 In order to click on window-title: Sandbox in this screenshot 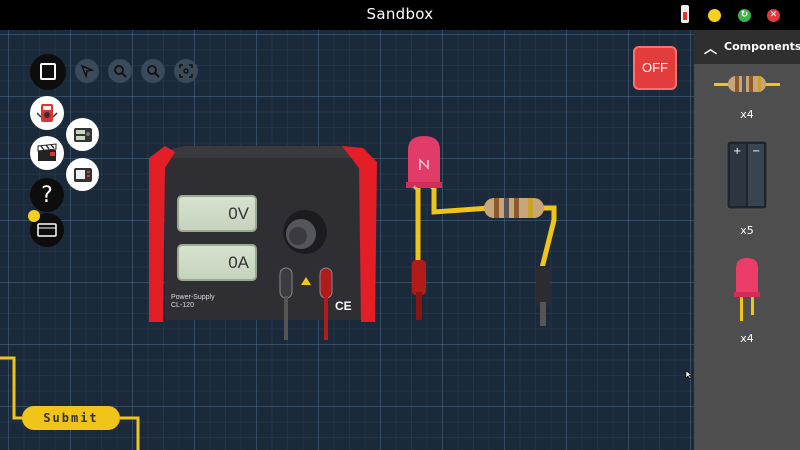, I will do `click(400, 14)`.